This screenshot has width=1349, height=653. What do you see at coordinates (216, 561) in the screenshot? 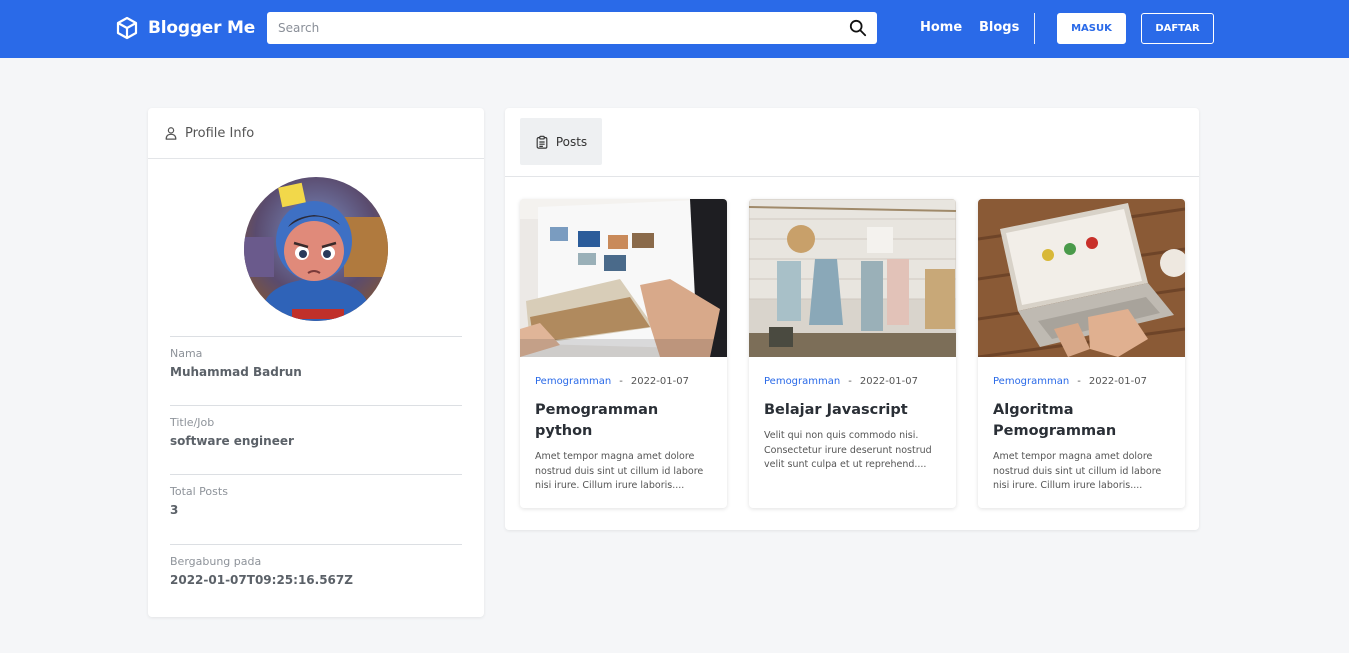
I see `field-label: Bergabung pada` at bounding box center [216, 561].